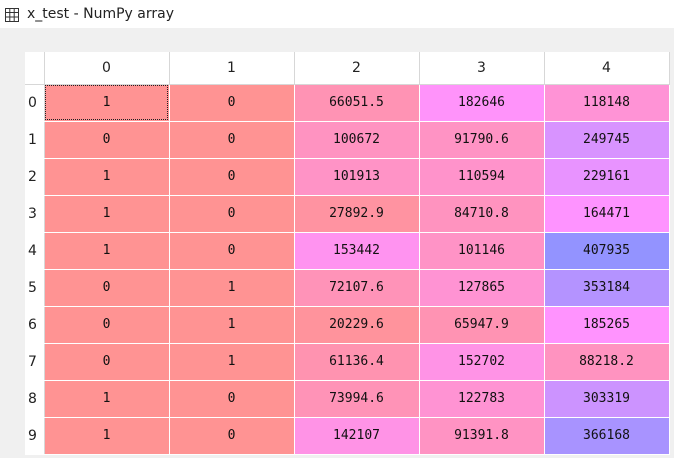 The height and width of the screenshot is (458, 674). I want to click on table-cell: 127865, so click(482, 288).